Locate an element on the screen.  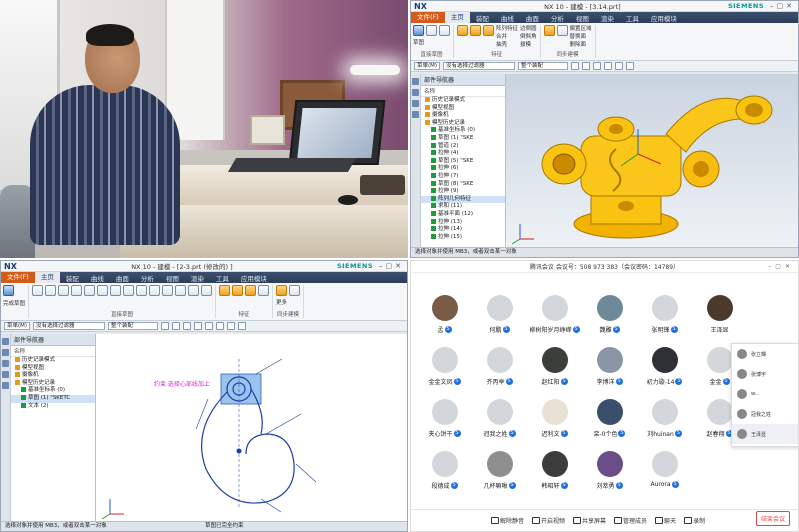
navigator-node: 文本 (2) is located at coordinates (53, 406).